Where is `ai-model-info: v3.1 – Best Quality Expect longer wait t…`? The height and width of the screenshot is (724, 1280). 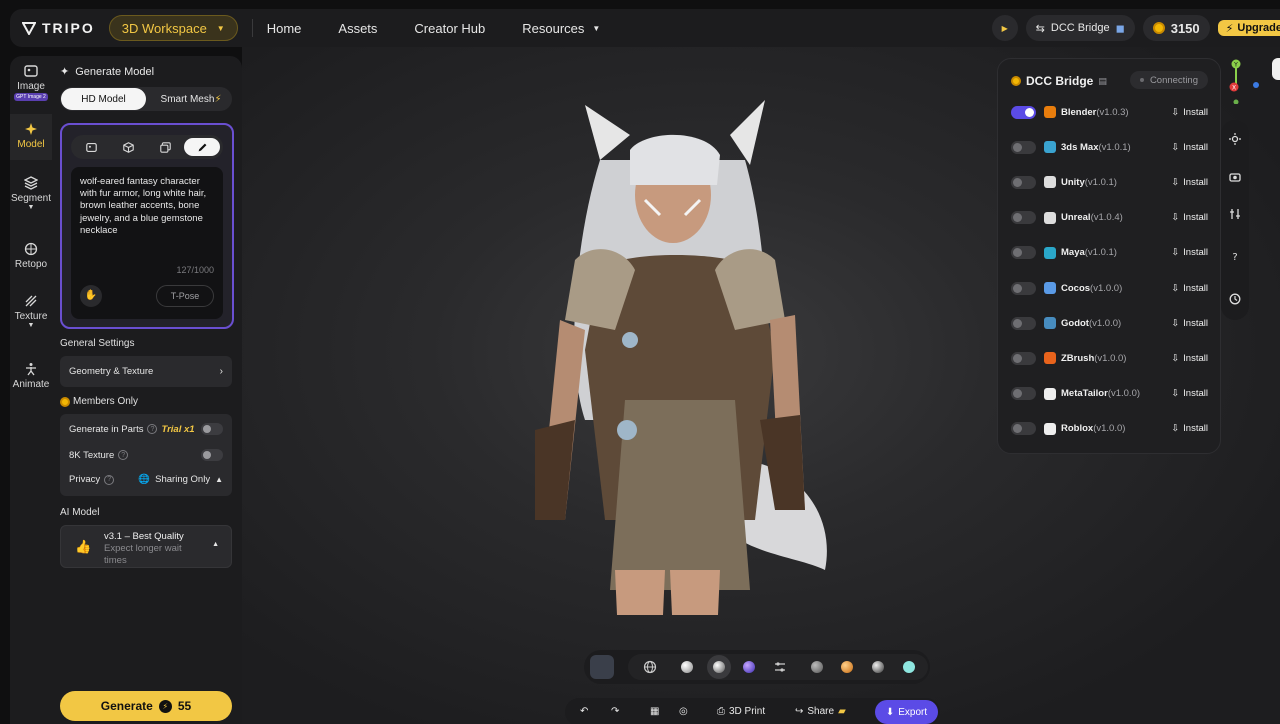 ai-model-info: v3.1 – Best Quality Expect longer wait t… is located at coordinates (154, 549).